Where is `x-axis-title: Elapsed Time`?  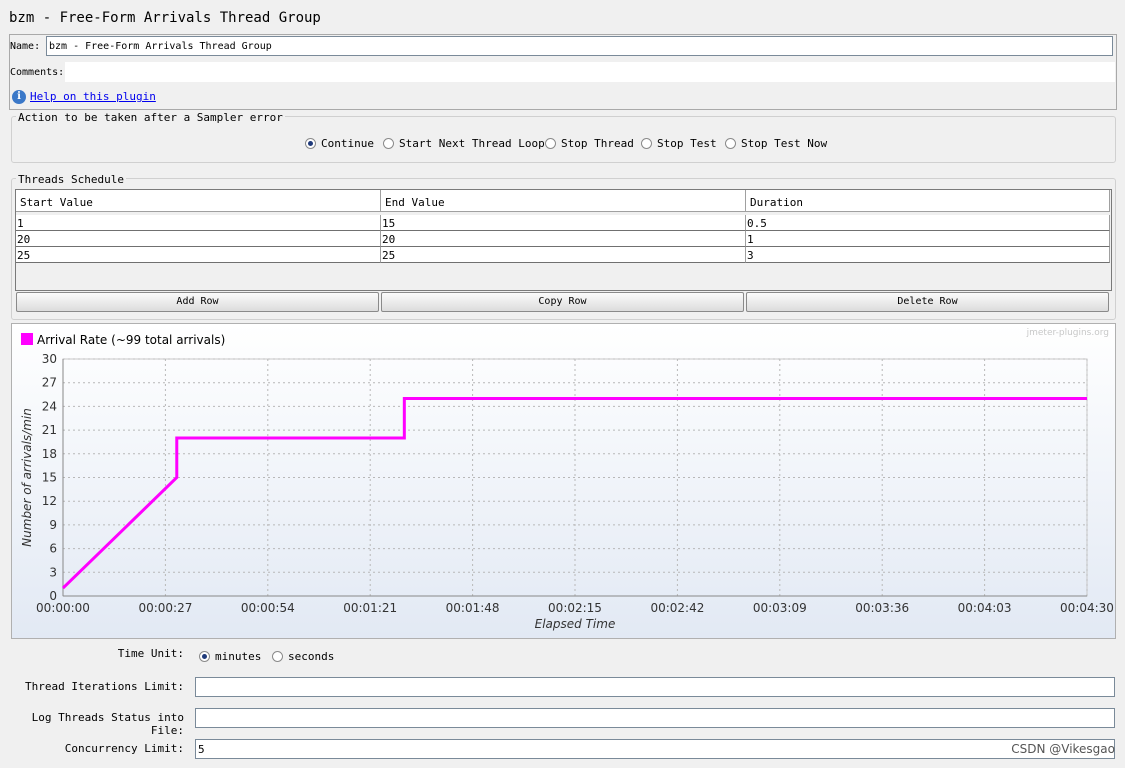 x-axis-title: Elapsed Time is located at coordinates (575, 624).